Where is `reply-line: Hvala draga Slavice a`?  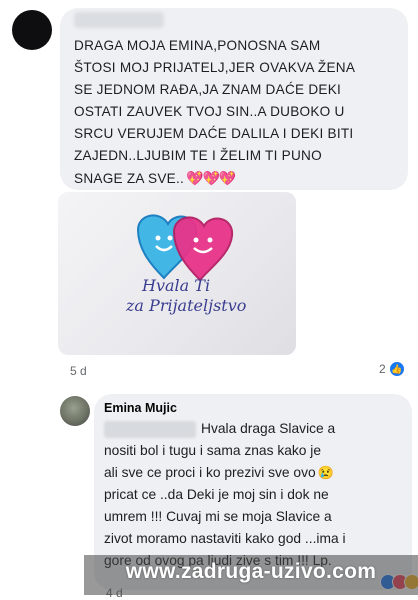
reply-line: Hvala draga Slavice a is located at coordinates (268, 428).